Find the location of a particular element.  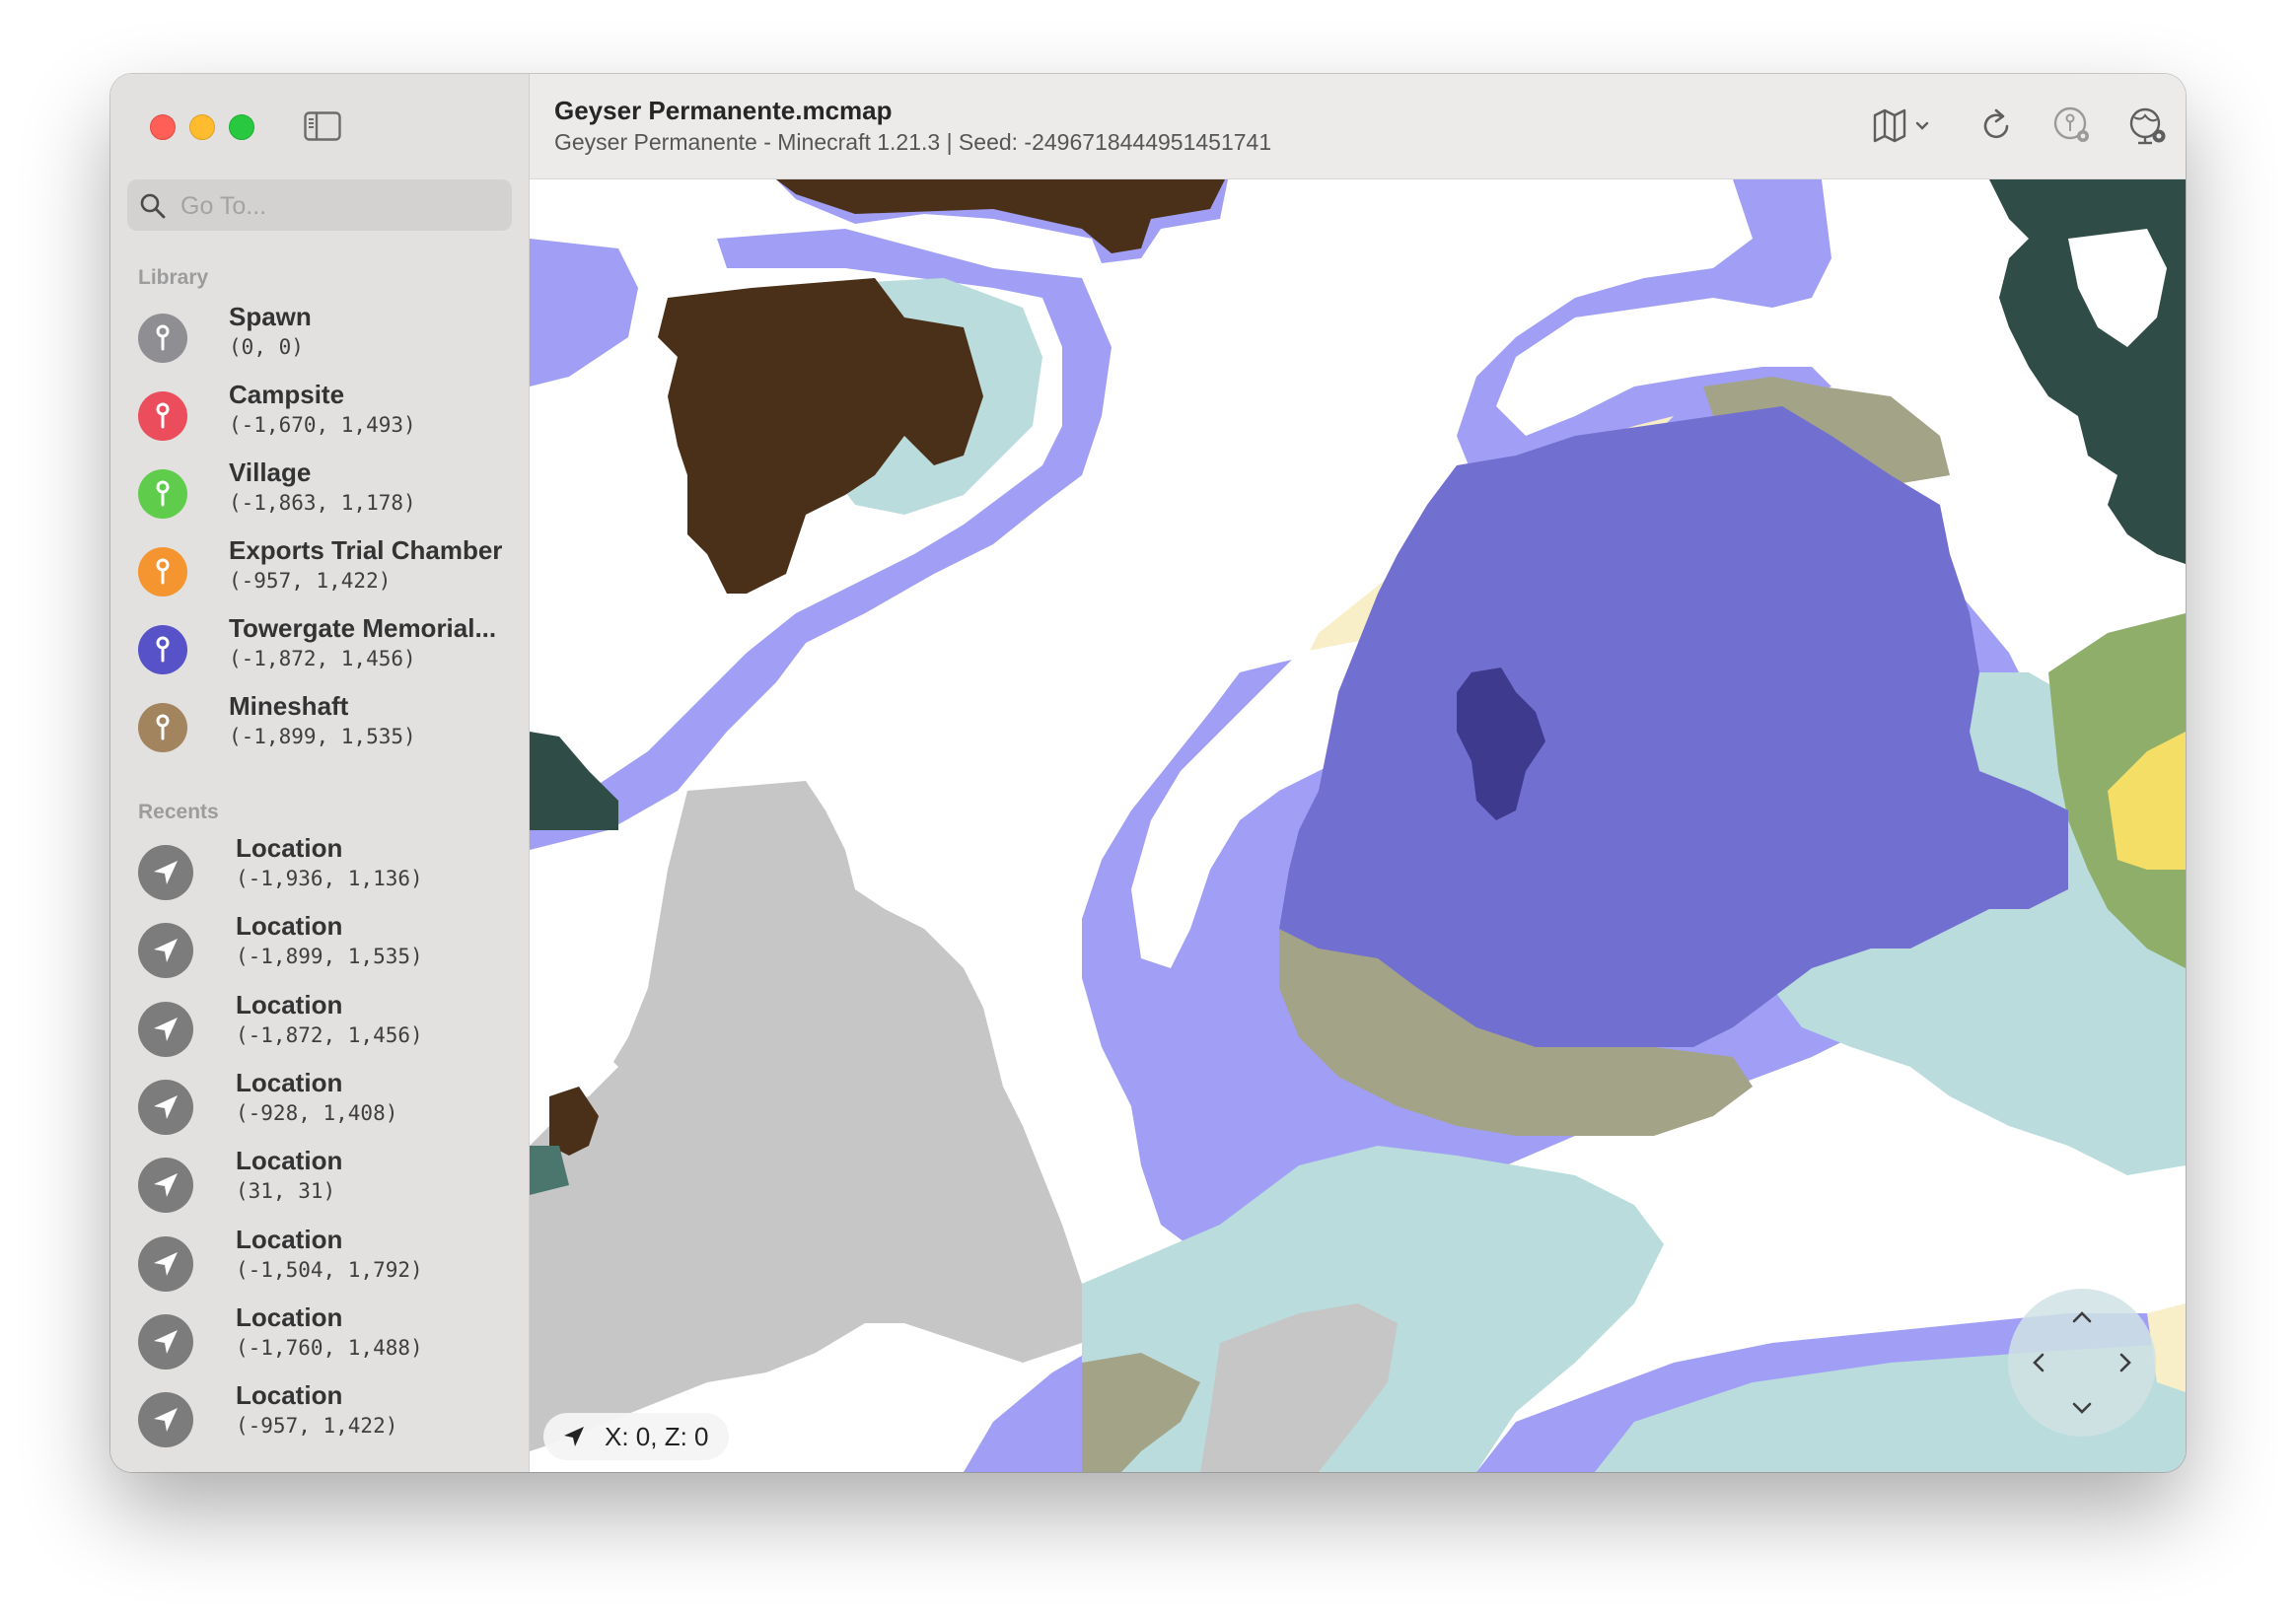

pan-up-arrow-icon is located at coordinates (2082, 1317).